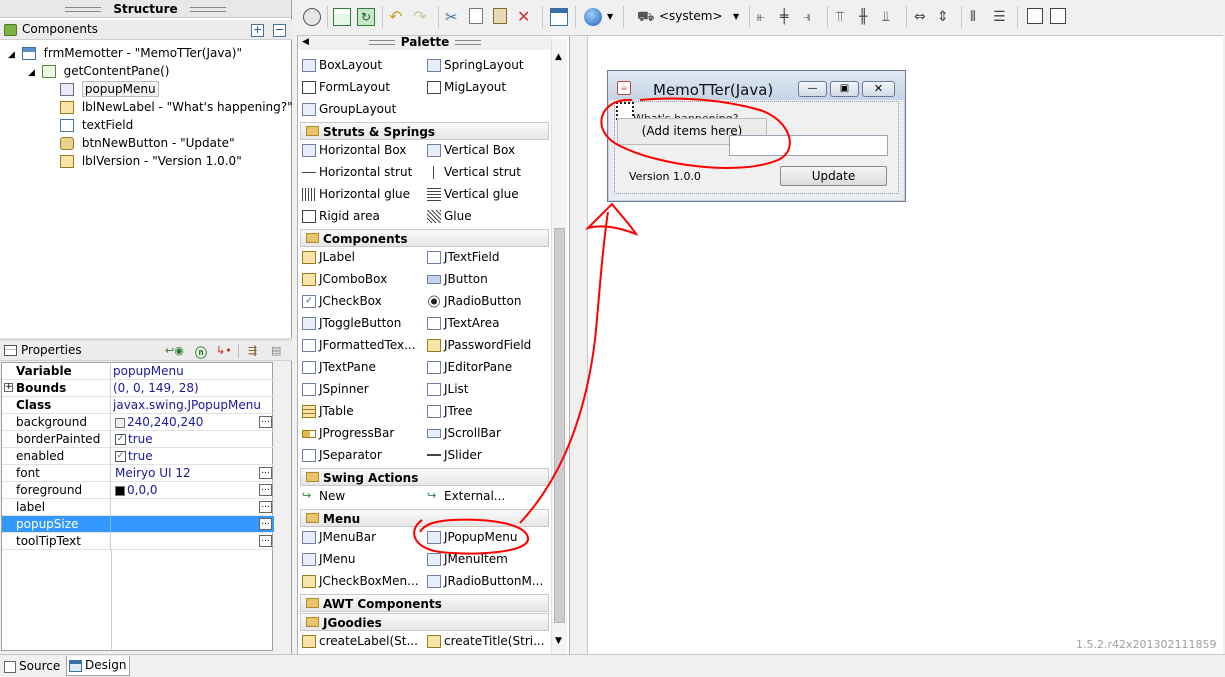  What do you see at coordinates (564, 367) in the screenshot?
I see `annotation-arrow-line` at bounding box center [564, 367].